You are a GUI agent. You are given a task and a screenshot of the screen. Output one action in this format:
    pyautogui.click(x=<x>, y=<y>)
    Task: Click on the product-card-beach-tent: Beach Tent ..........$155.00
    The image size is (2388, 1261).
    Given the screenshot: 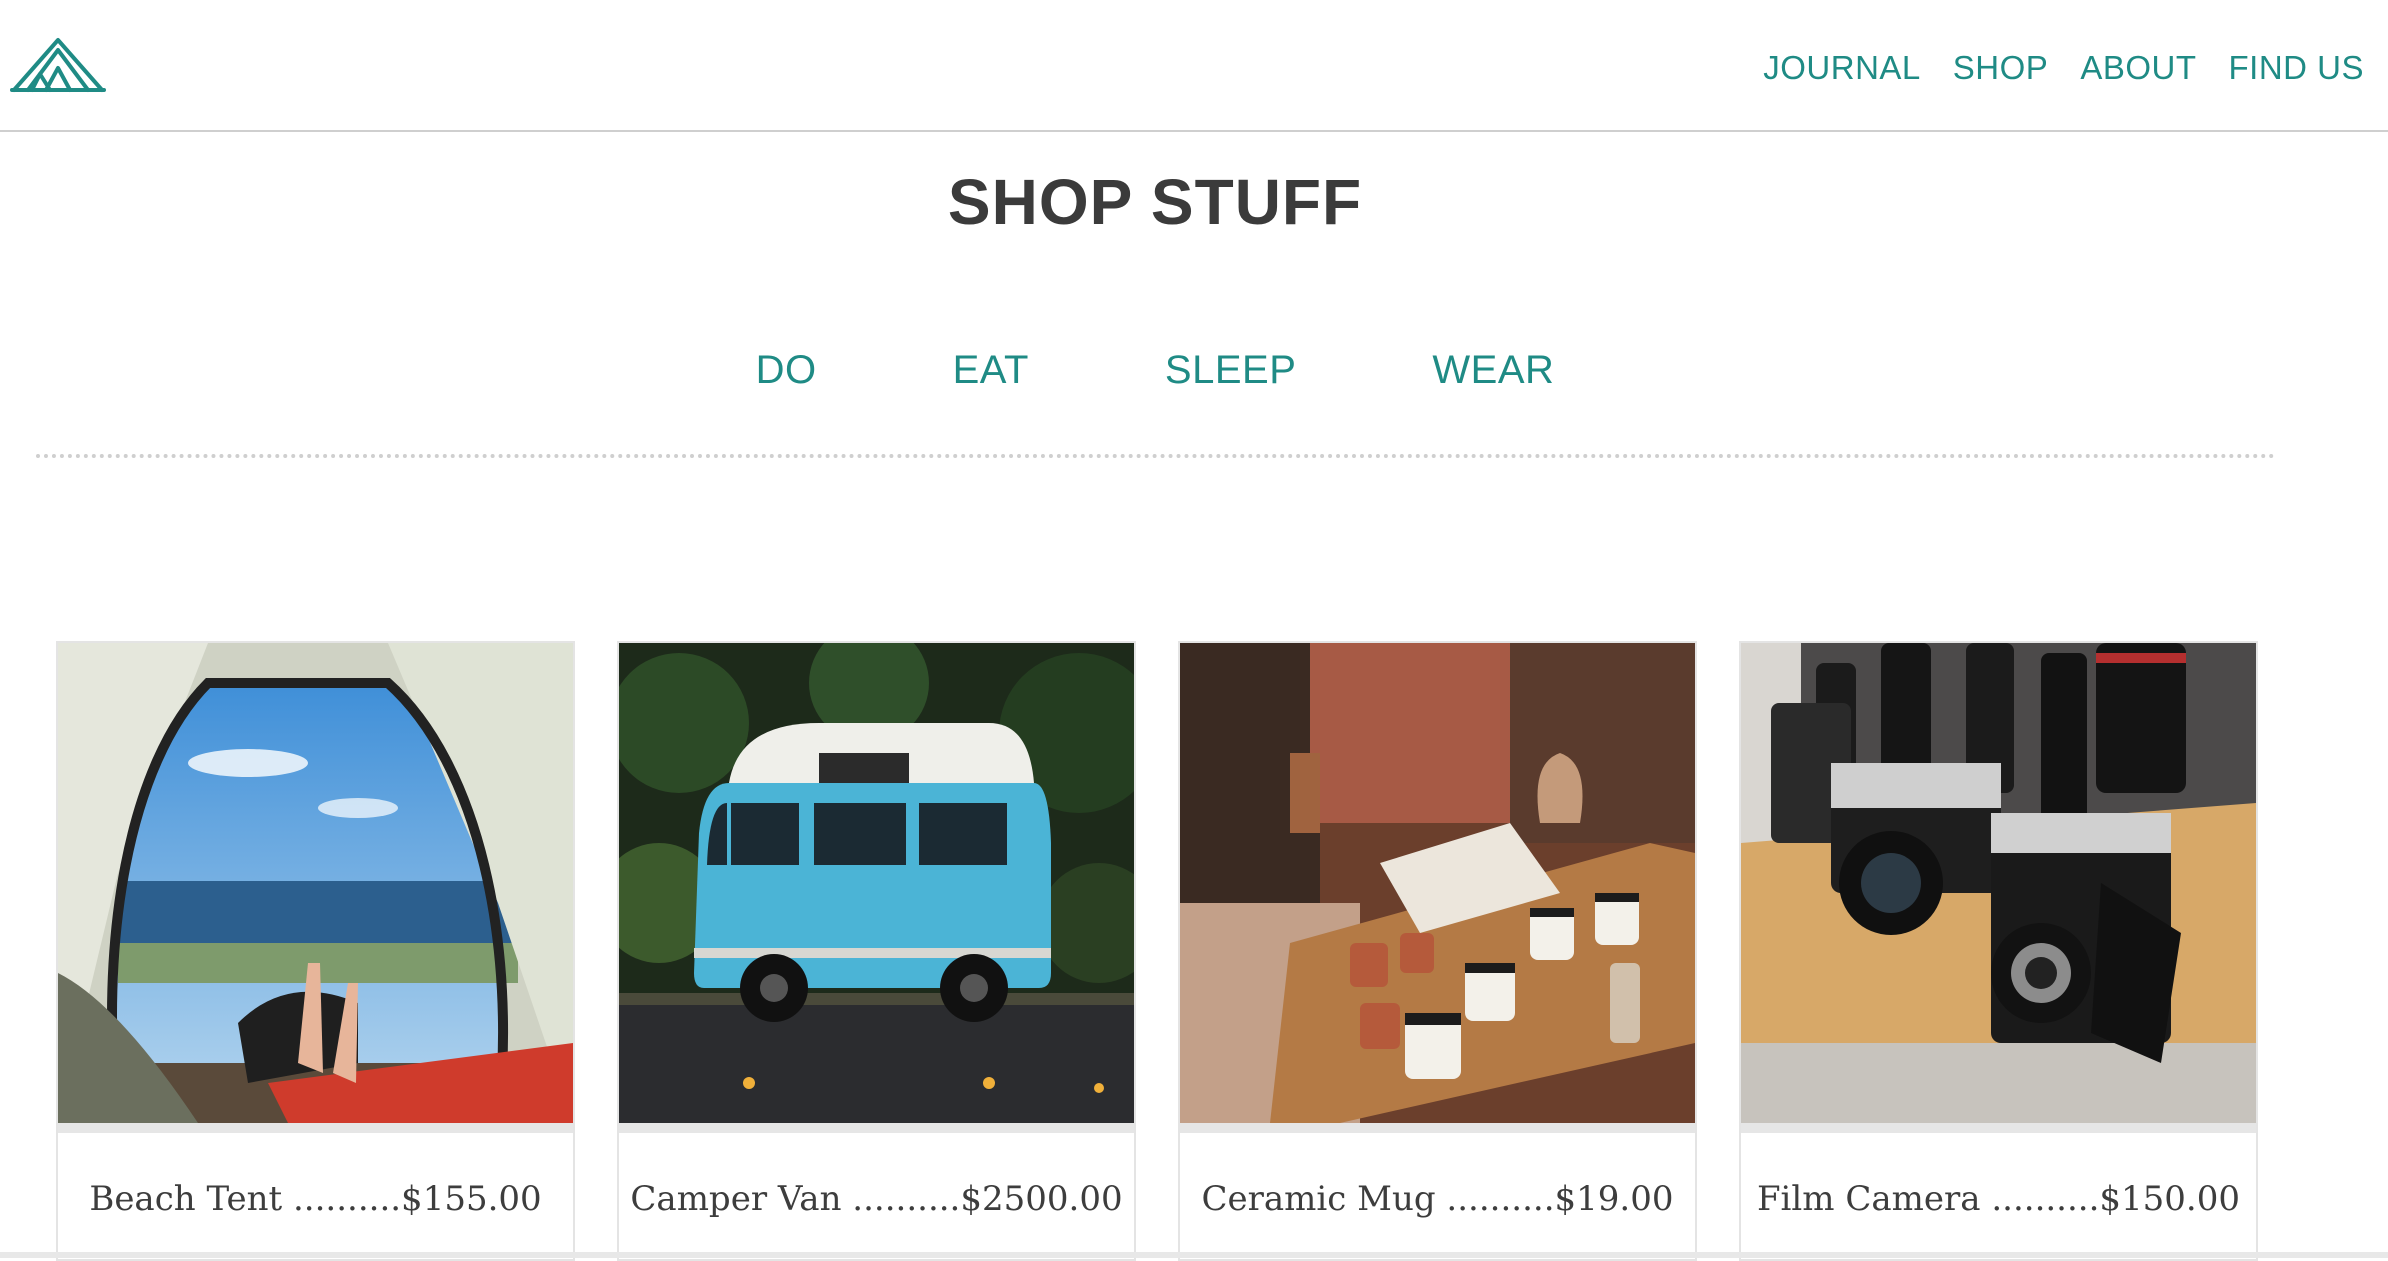 What is the action you would take?
    pyautogui.click(x=315, y=951)
    